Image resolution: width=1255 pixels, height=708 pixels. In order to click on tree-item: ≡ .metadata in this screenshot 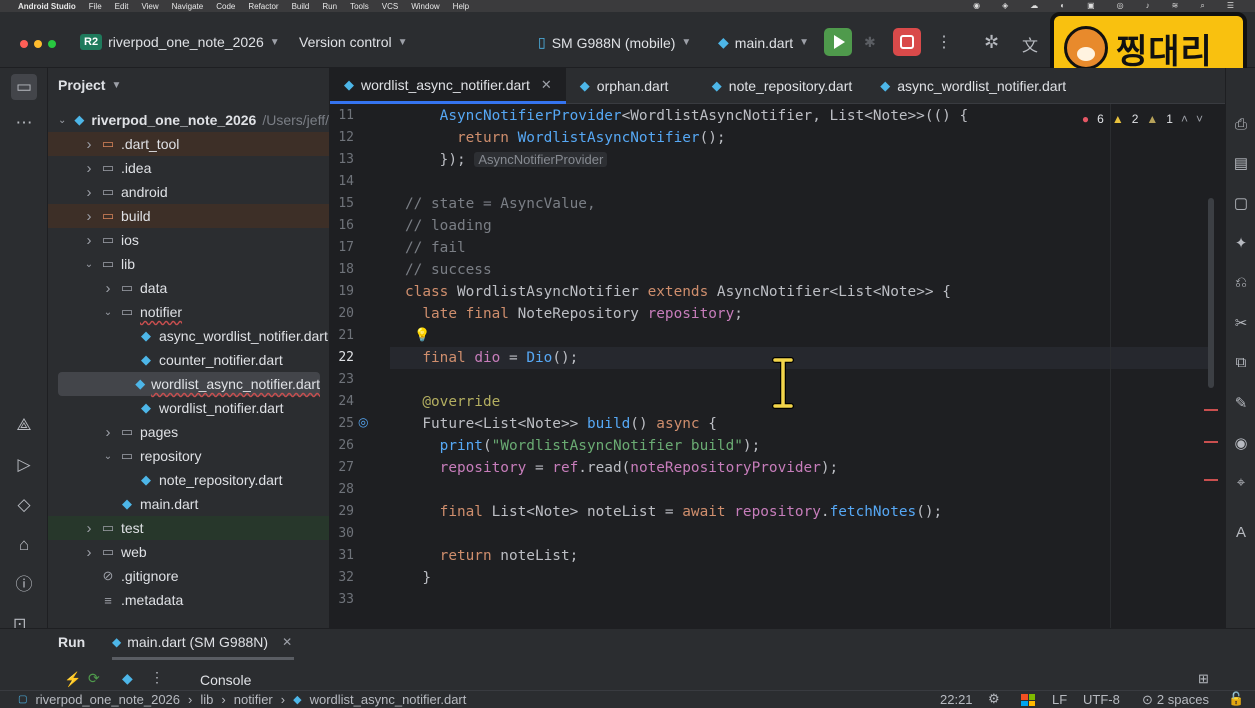, I will do `click(188, 600)`.